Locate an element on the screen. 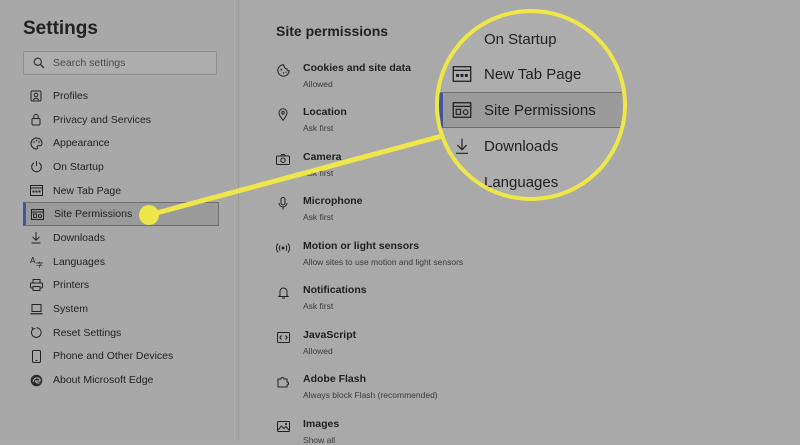 Image resolution: width=800 pixels, height=445 pixels. permission-title: Location is located at coordinates (325, 112).